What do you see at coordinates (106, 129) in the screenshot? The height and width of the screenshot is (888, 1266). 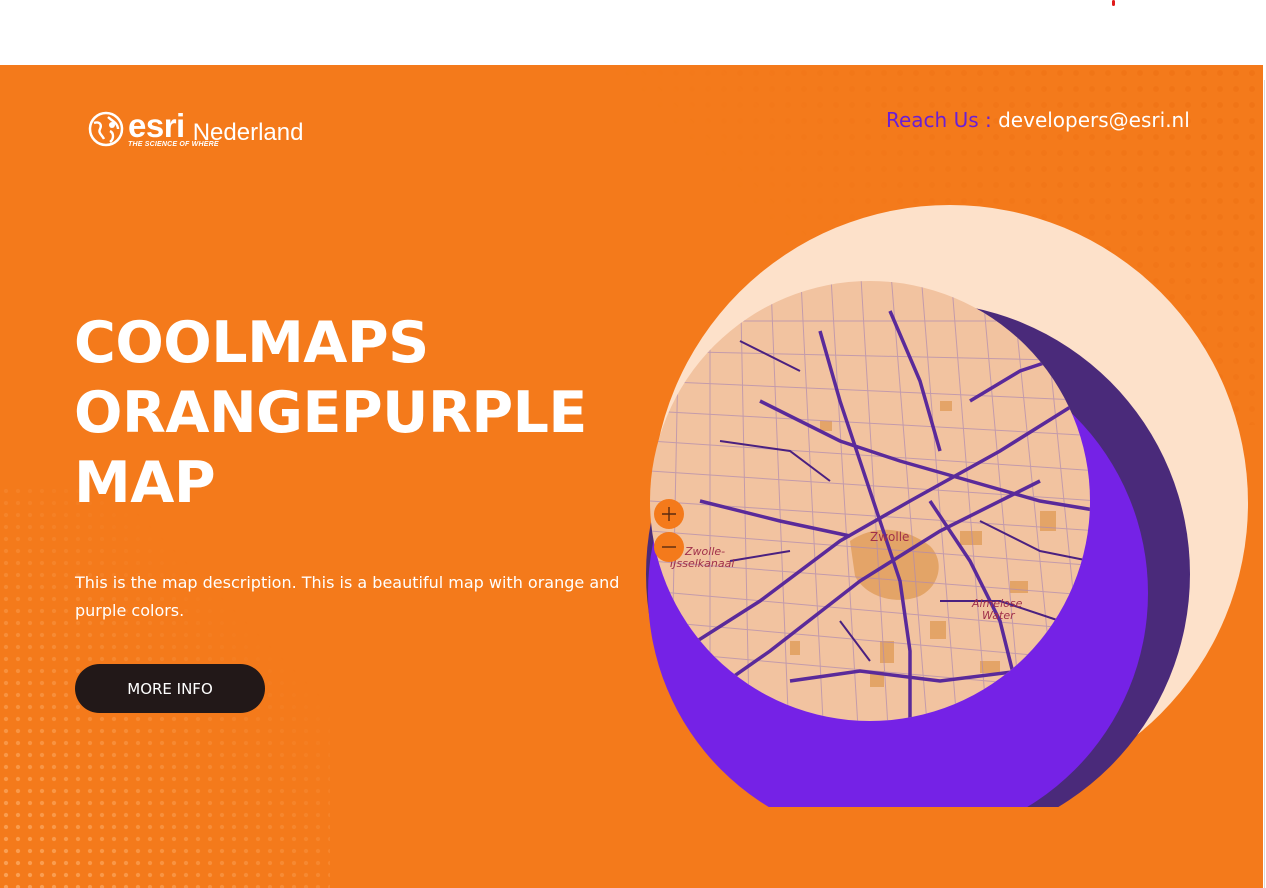 I see `globe-icon` at bounding box center [106, 129].